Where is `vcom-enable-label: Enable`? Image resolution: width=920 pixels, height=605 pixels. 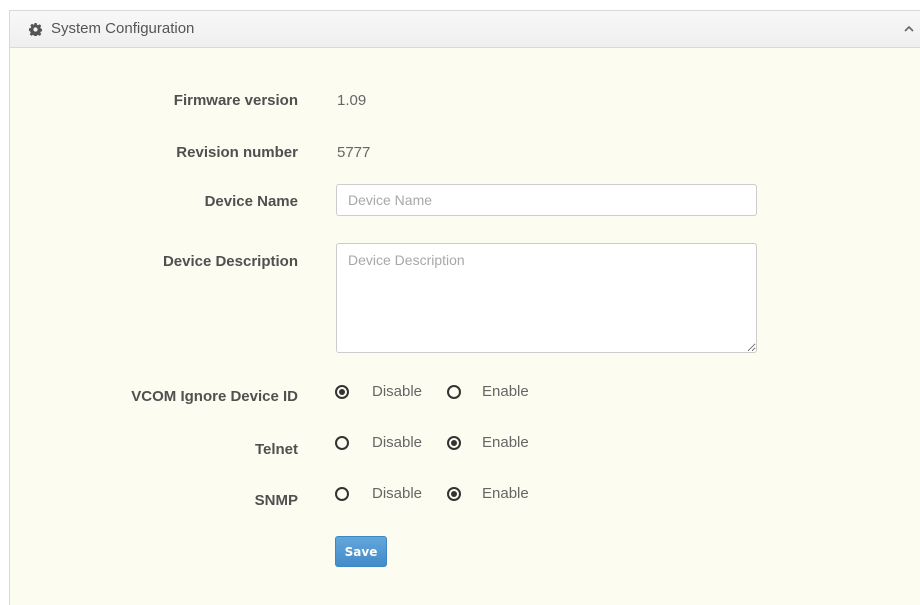
vcom-enable-label: Enable is located at coordinates (505, 391).